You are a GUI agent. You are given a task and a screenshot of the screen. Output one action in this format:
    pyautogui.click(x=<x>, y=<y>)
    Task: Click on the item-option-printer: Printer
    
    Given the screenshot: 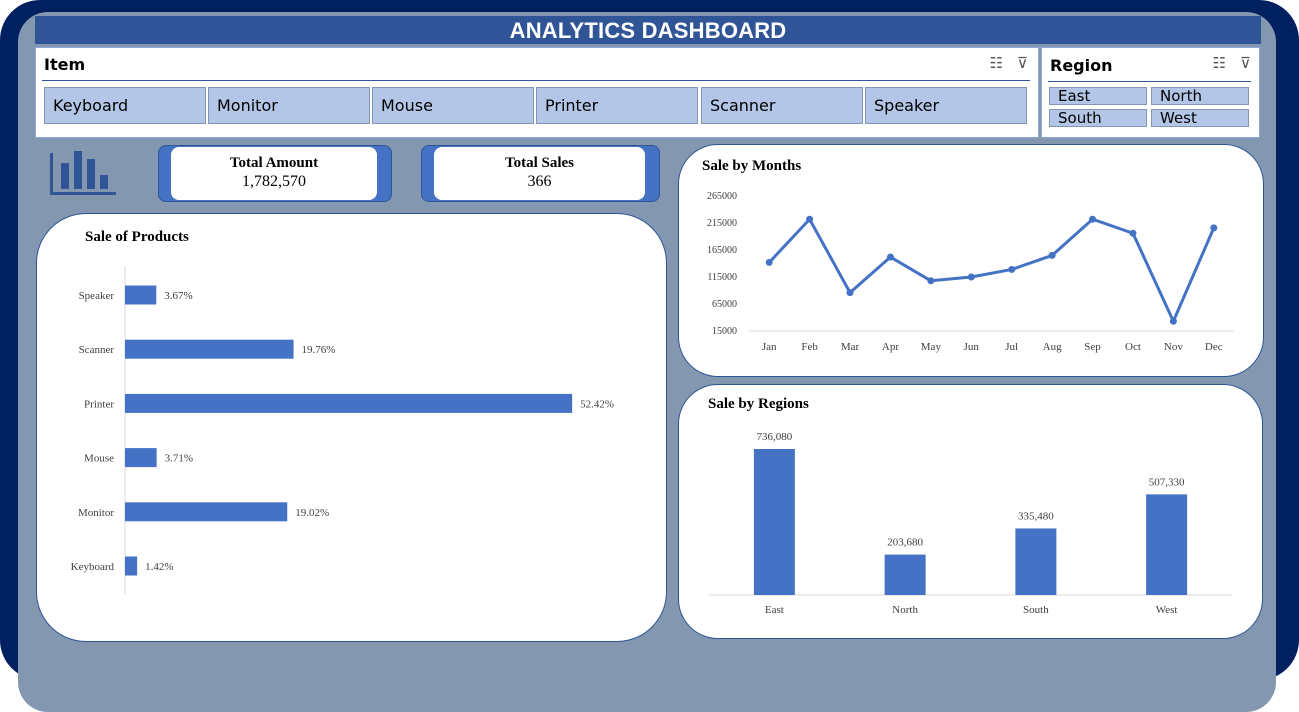 What is the action you would take?
    pyautogui.click(x=617, y=105)
    